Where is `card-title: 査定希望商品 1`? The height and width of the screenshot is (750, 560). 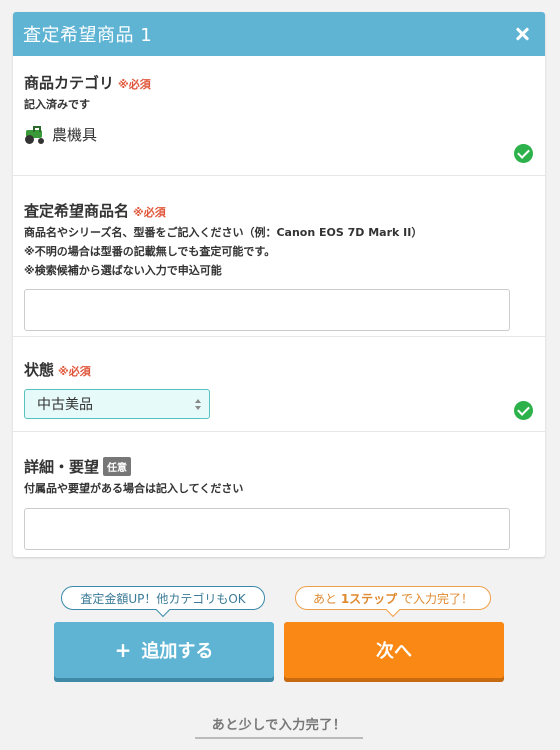
card-title: 査定希望商品 1 is located at coordinates (88, 35).